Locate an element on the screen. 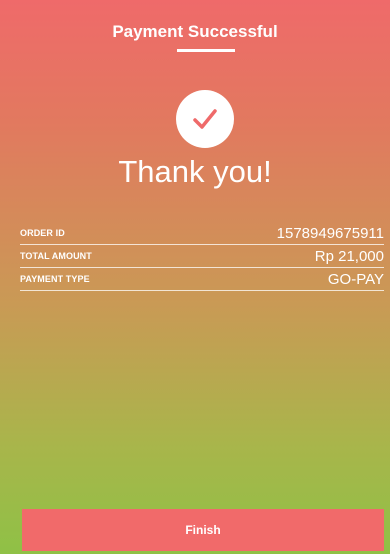 This screenshot has height=554, width=390. detail-row-total-amount: TOTAL AMOUNT Rp 21,000 is located at coordinates (202, 256).